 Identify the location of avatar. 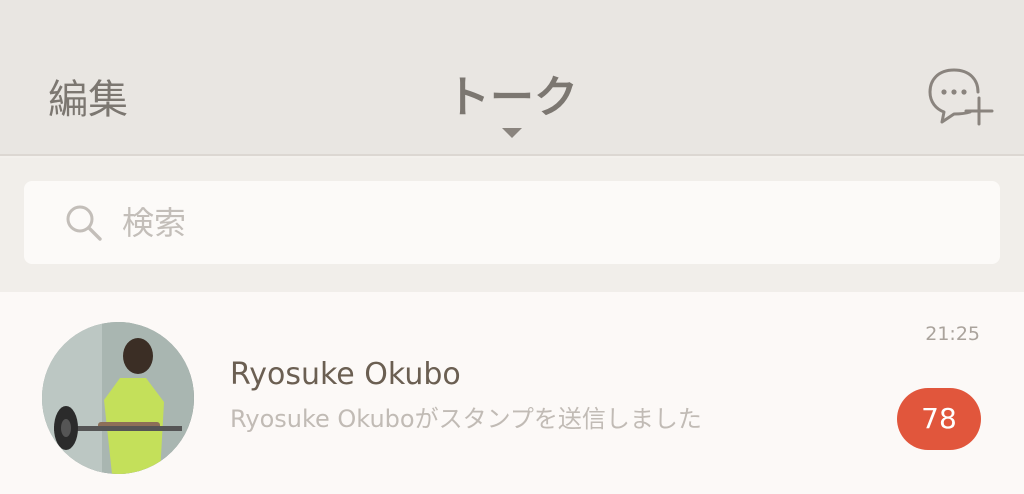
(118, 398).